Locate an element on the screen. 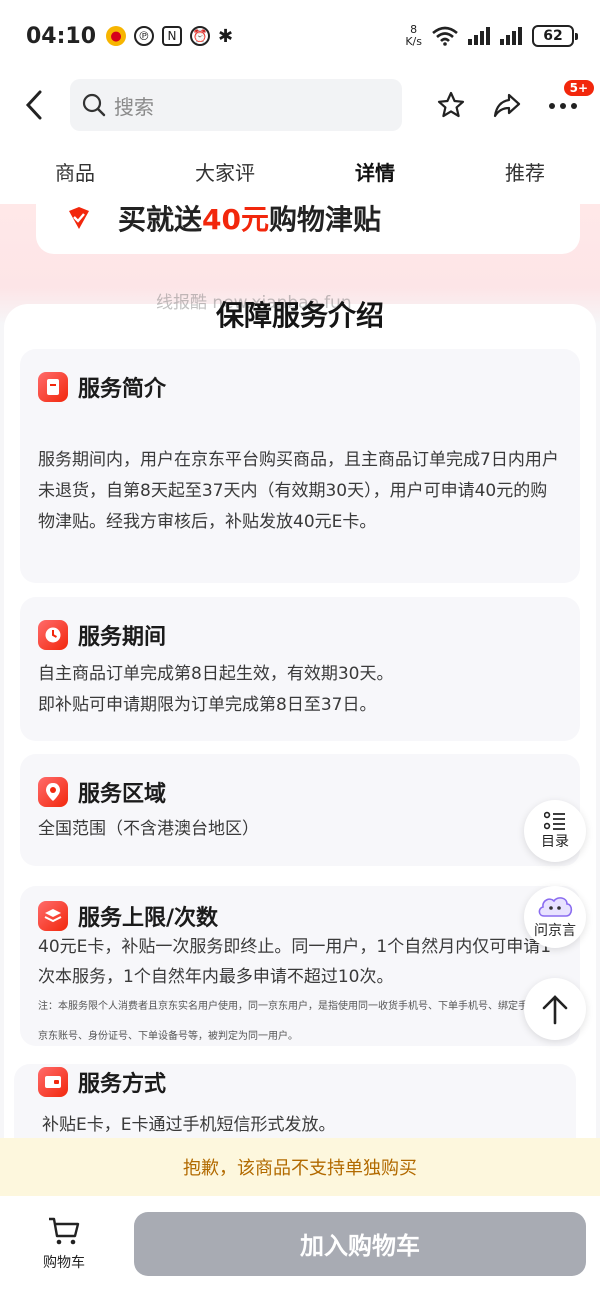 This screenshot has width=600, height=1291. card-title: 服务期间 is located at coordinates (122, 637).